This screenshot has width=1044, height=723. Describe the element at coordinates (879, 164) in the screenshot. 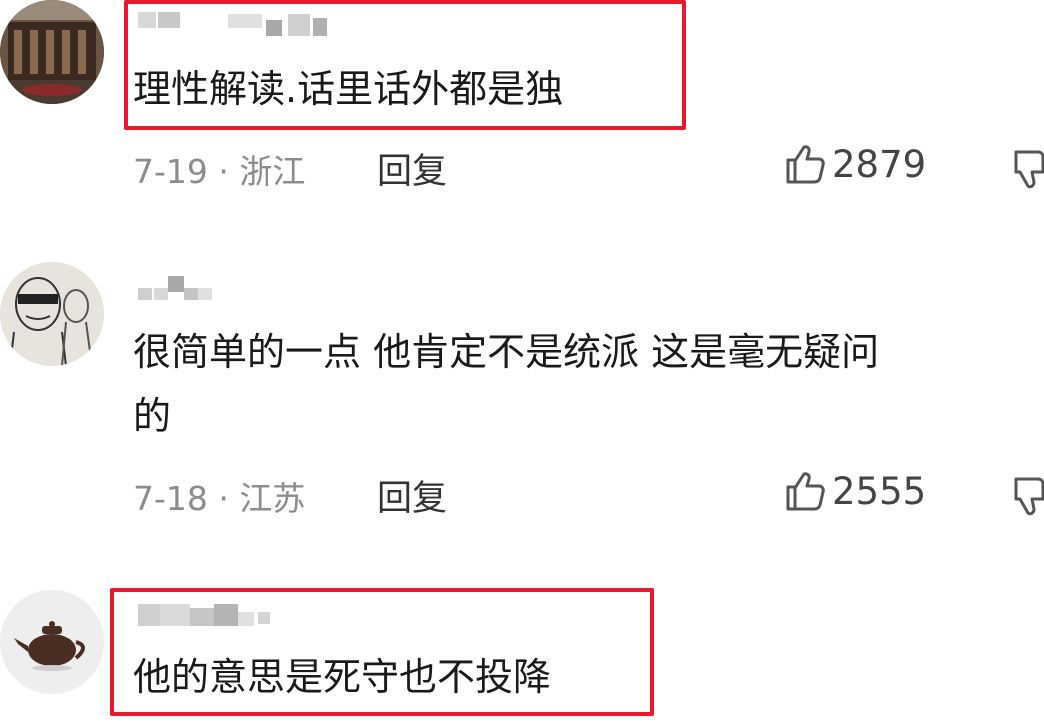

I see `like-count: 2879` at that location.